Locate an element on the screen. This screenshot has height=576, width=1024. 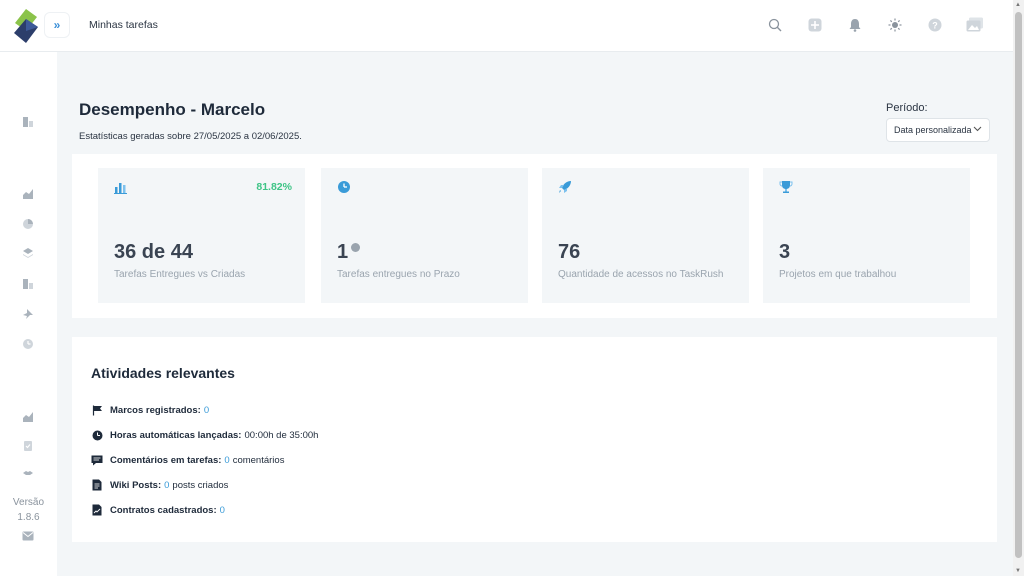
page-scrollbar: ▲ ▼ is located at coordinates (1018, 288).